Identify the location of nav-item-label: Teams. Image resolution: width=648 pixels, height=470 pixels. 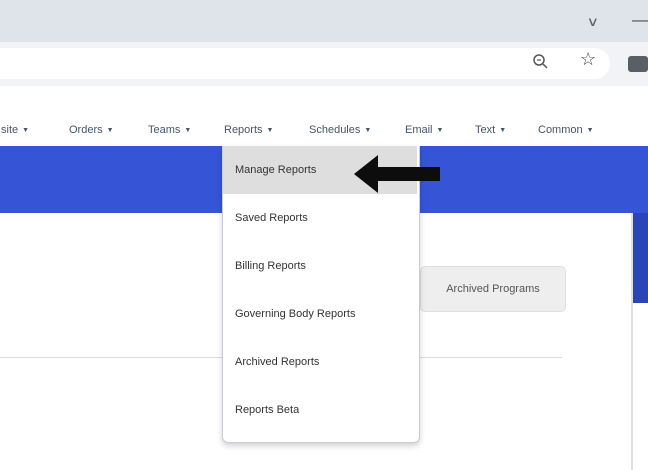
(164, 130).